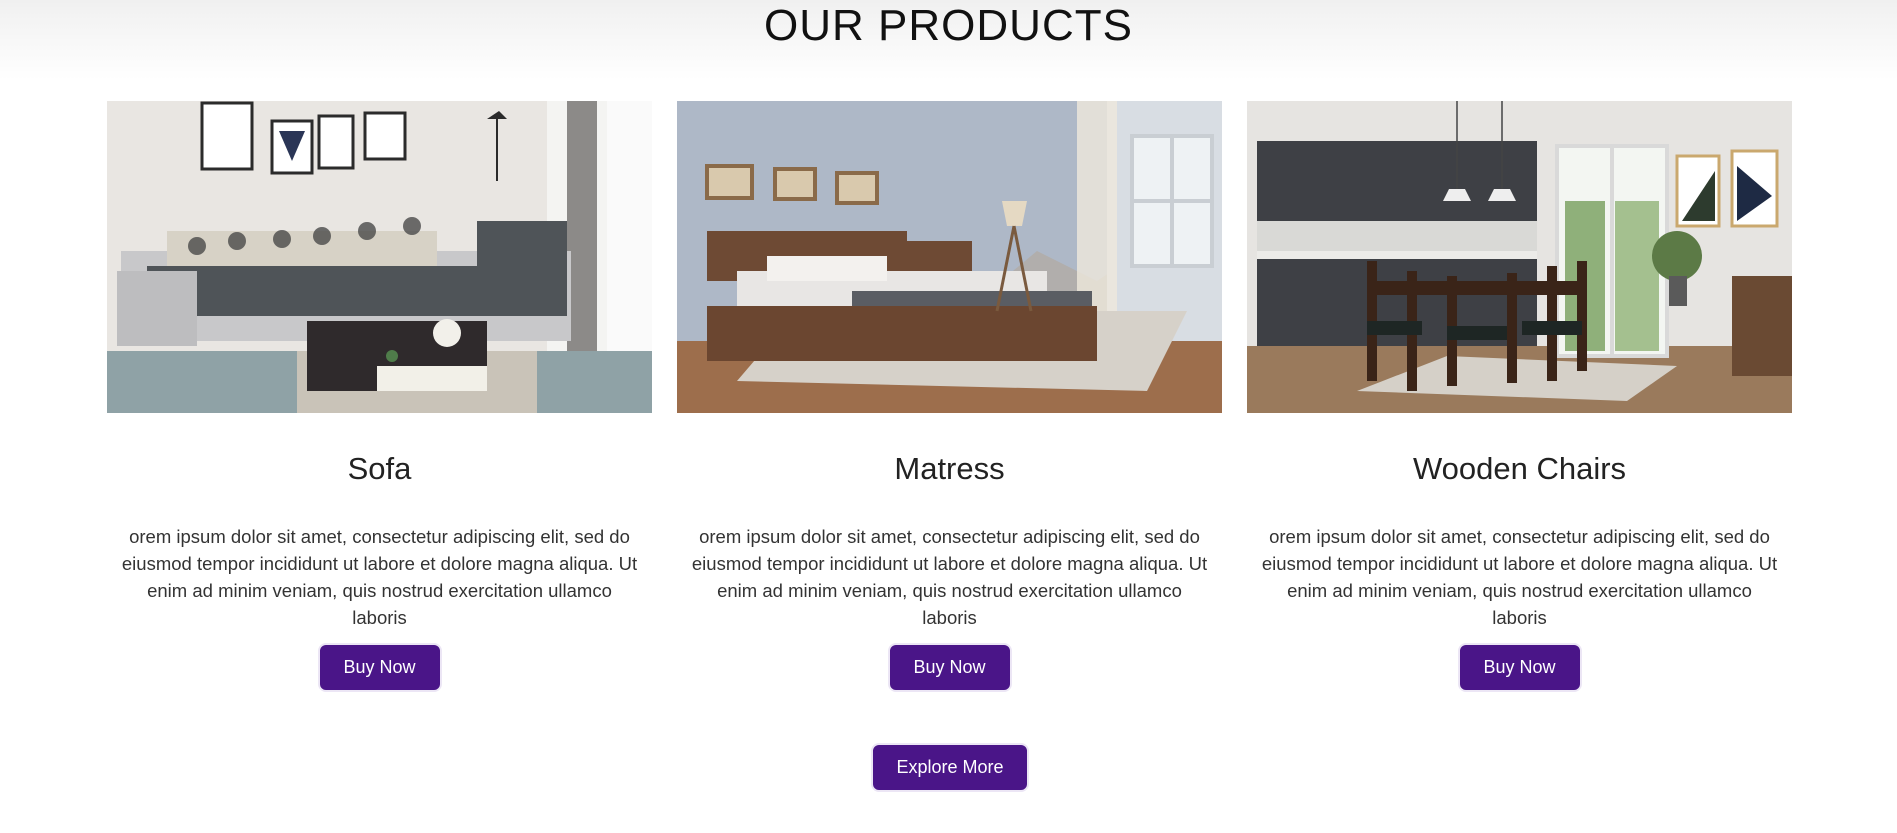 This screenshot has height=833, width=1897. What do you see at coordinates (950, 767) in the screenshot?
I see `explore-more-button: Explore More` at bounding box center [950, 767].